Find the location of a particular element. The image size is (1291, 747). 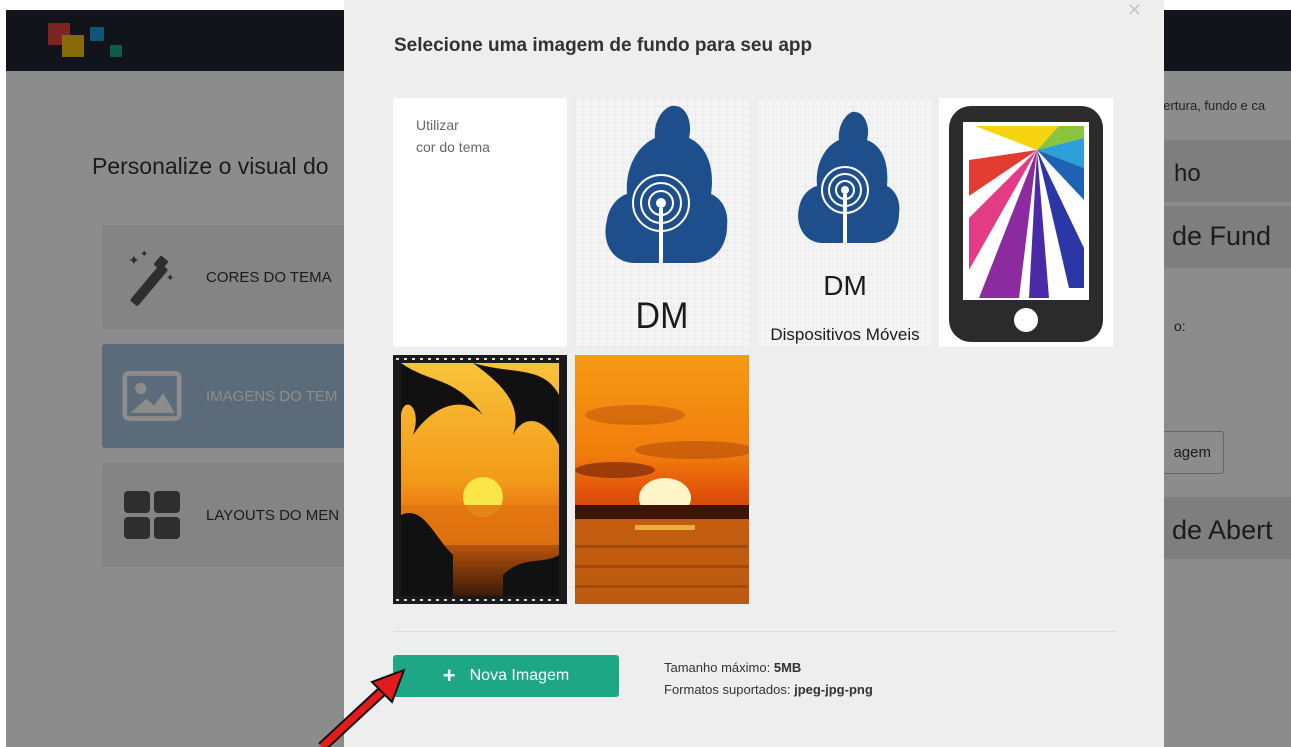

close-icon: ✕ is located at coordinates (1134, 10).